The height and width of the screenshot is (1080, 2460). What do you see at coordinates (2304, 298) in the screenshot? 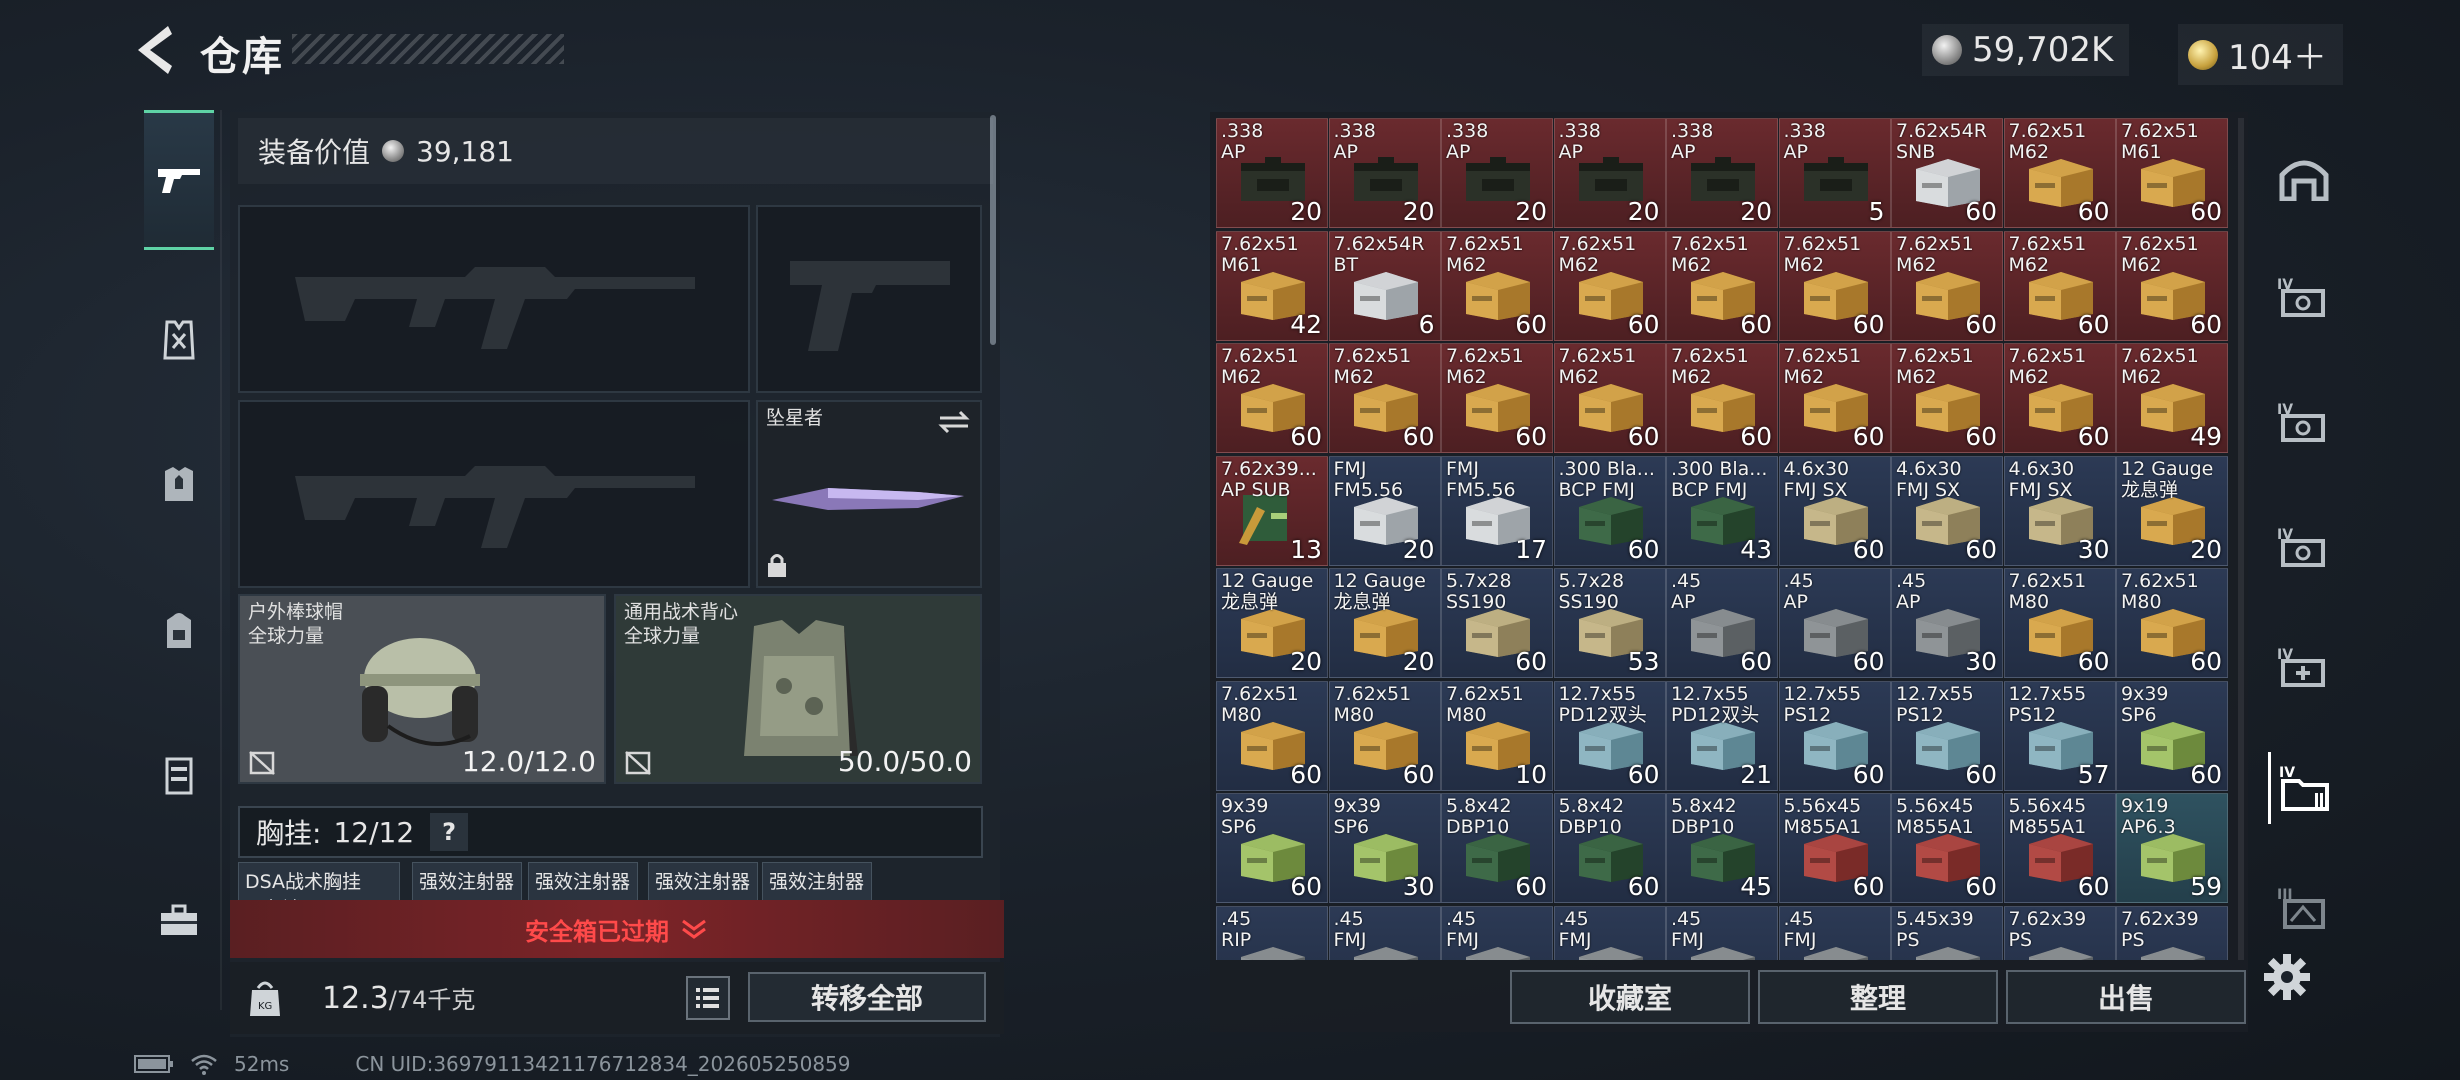
I see `tab-storage-iv-1: IV` at bounding box center [2304, 298].